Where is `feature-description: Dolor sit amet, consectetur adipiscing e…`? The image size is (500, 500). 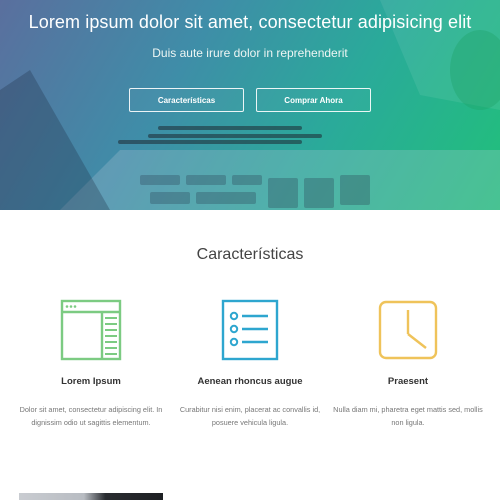
feature-description: Dolor sit amet, consectetur adipiscing e… is located at coordinates (91, 416).